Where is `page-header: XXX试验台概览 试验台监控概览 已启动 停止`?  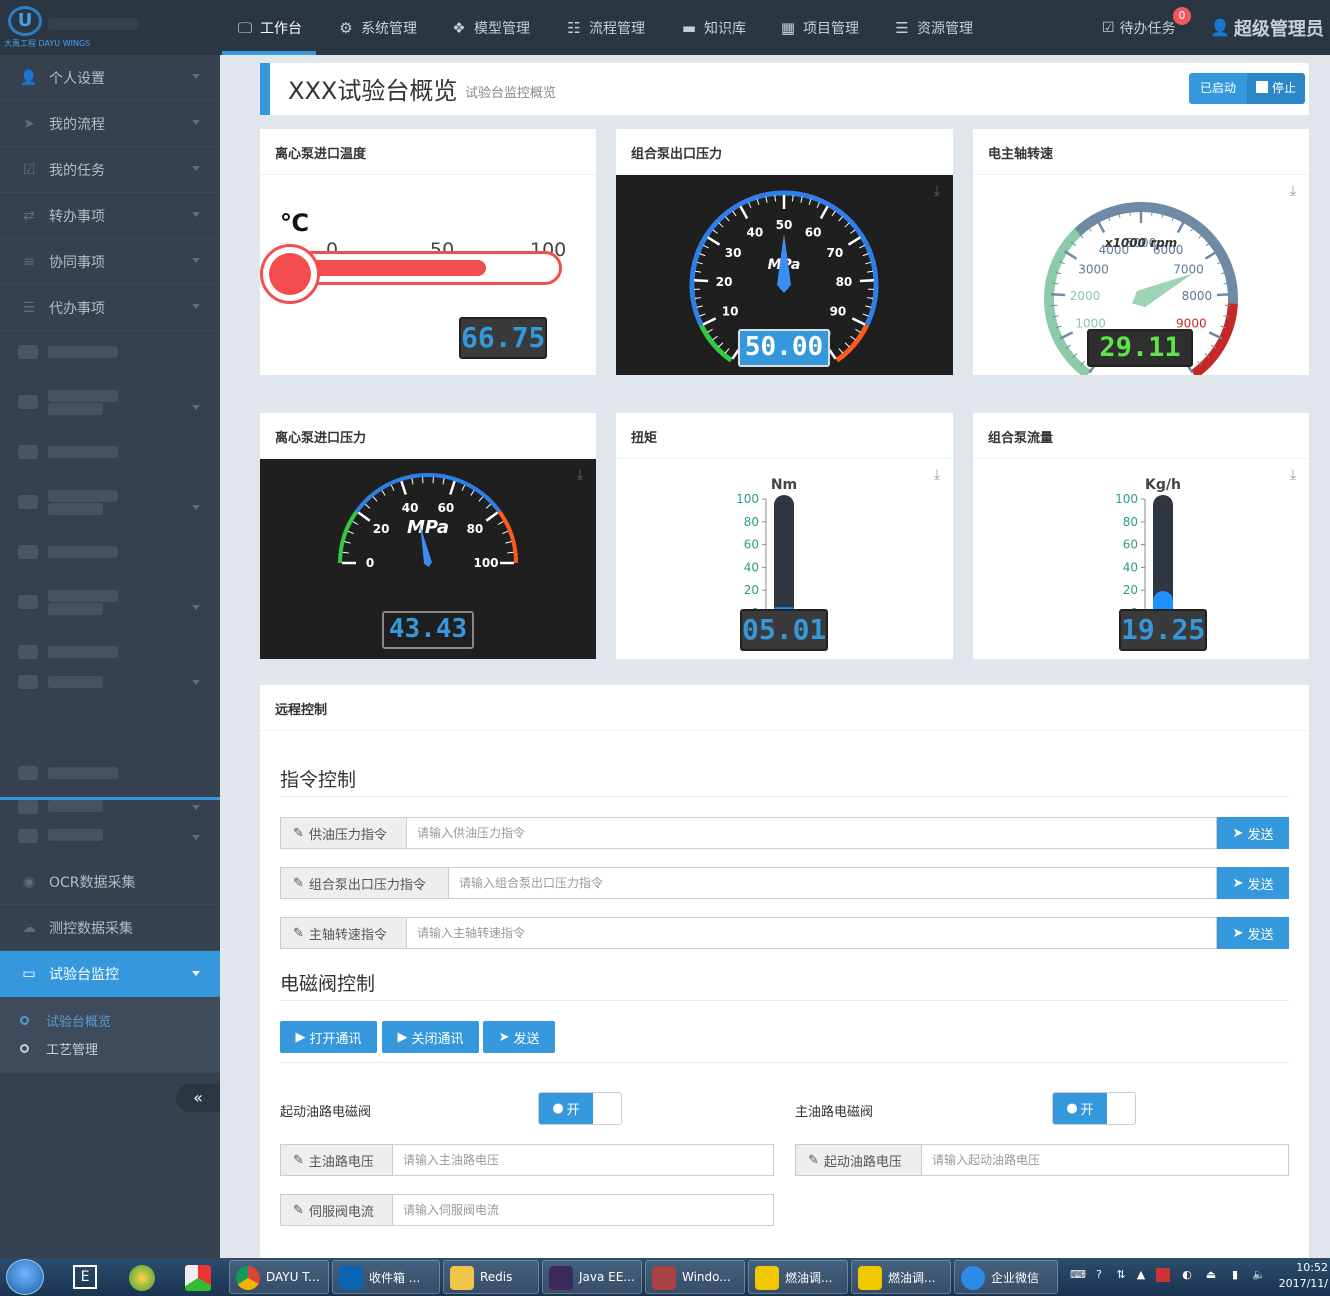 page-header: XXX试验台概览 试验台监控概览 已启动 停止 is located at coordinates (784, 89).